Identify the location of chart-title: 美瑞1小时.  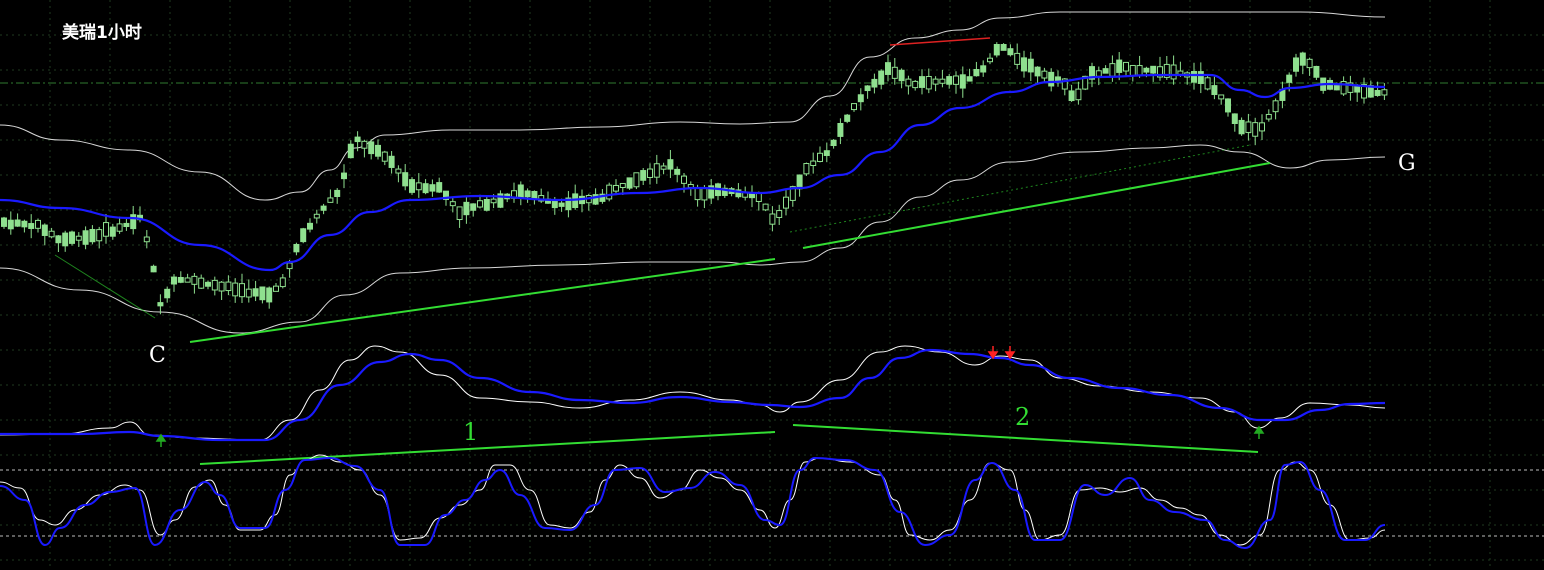
(102, 32).